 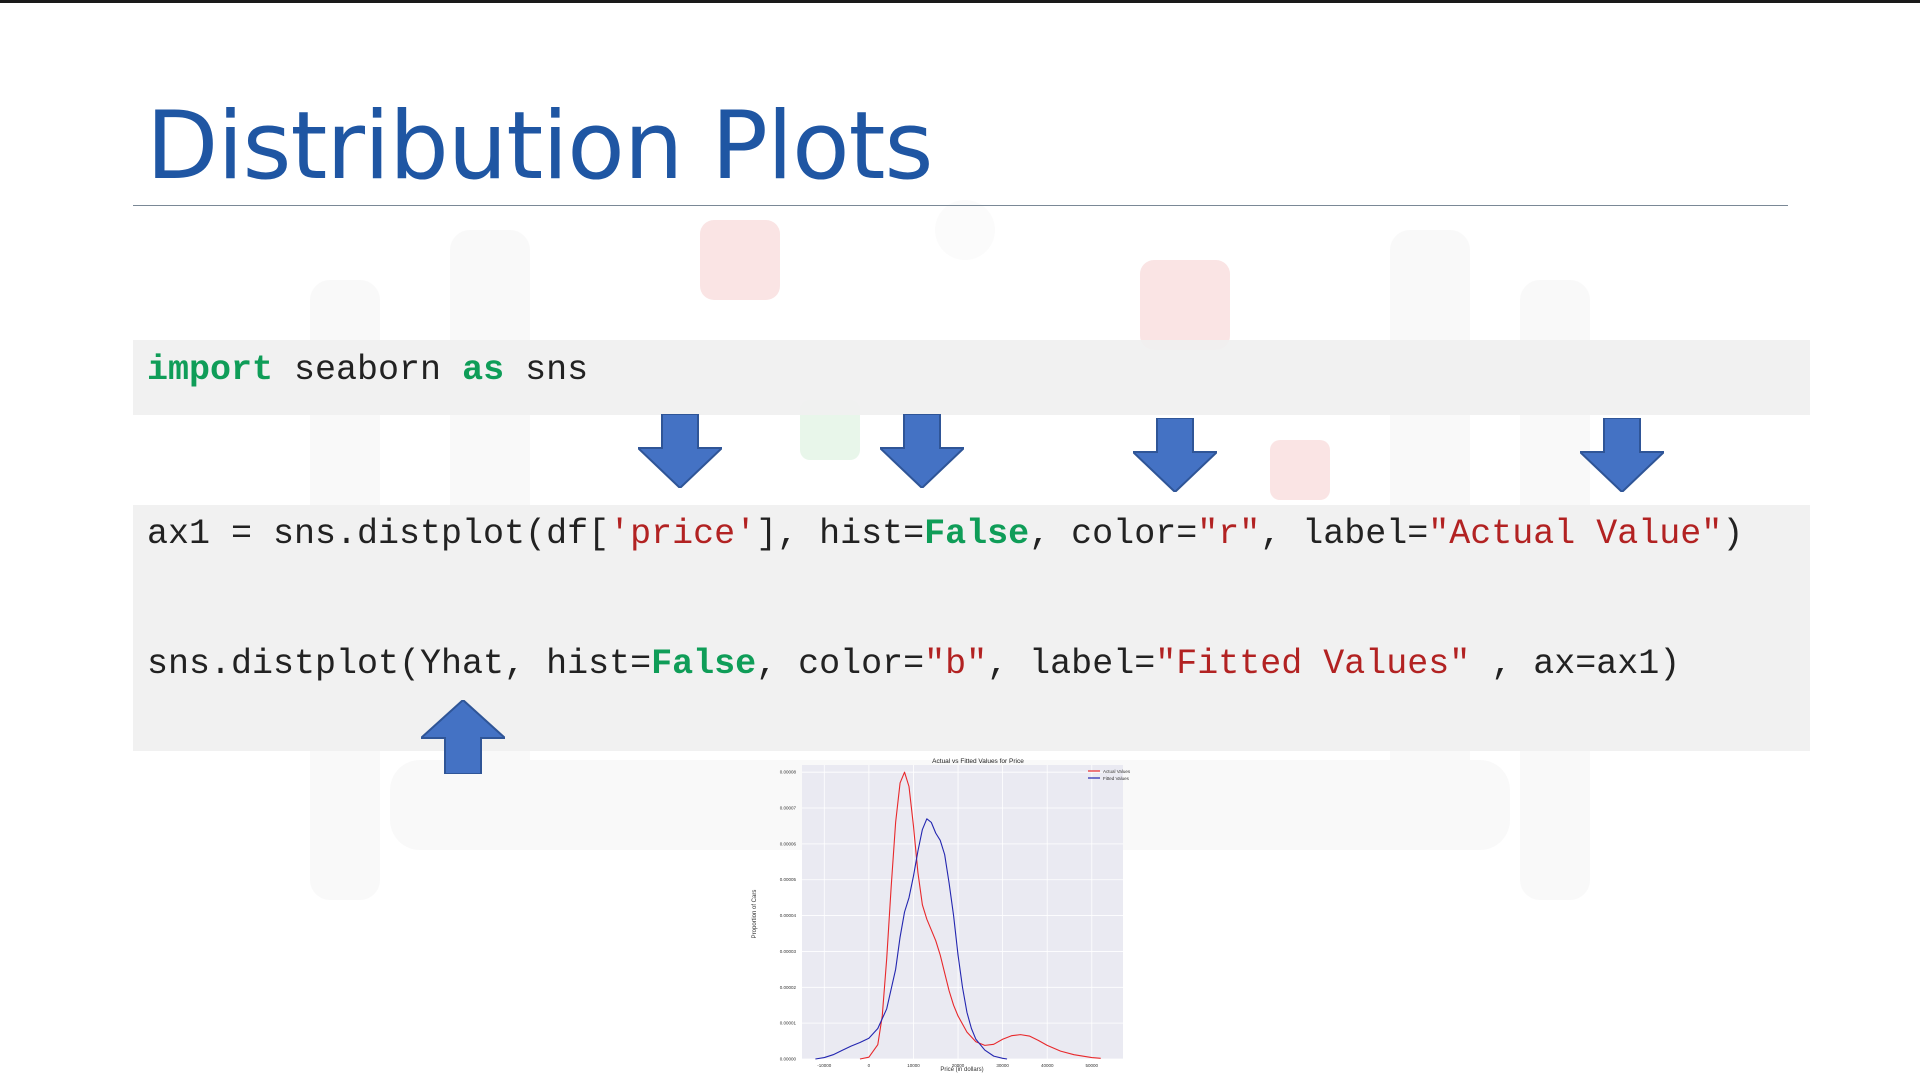 I want to click on y-tick-label: 0.00001, so click(x=788, y=1023).